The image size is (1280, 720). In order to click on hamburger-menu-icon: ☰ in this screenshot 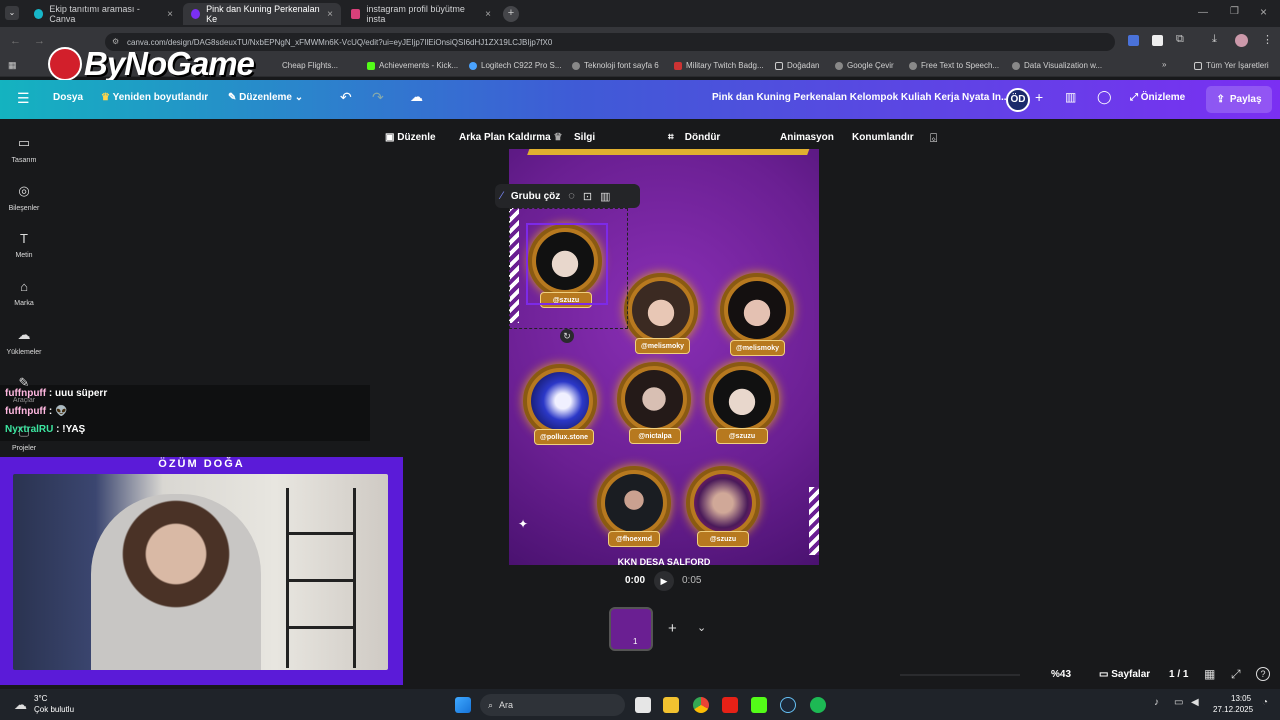, I will do `click(23, 98)`.